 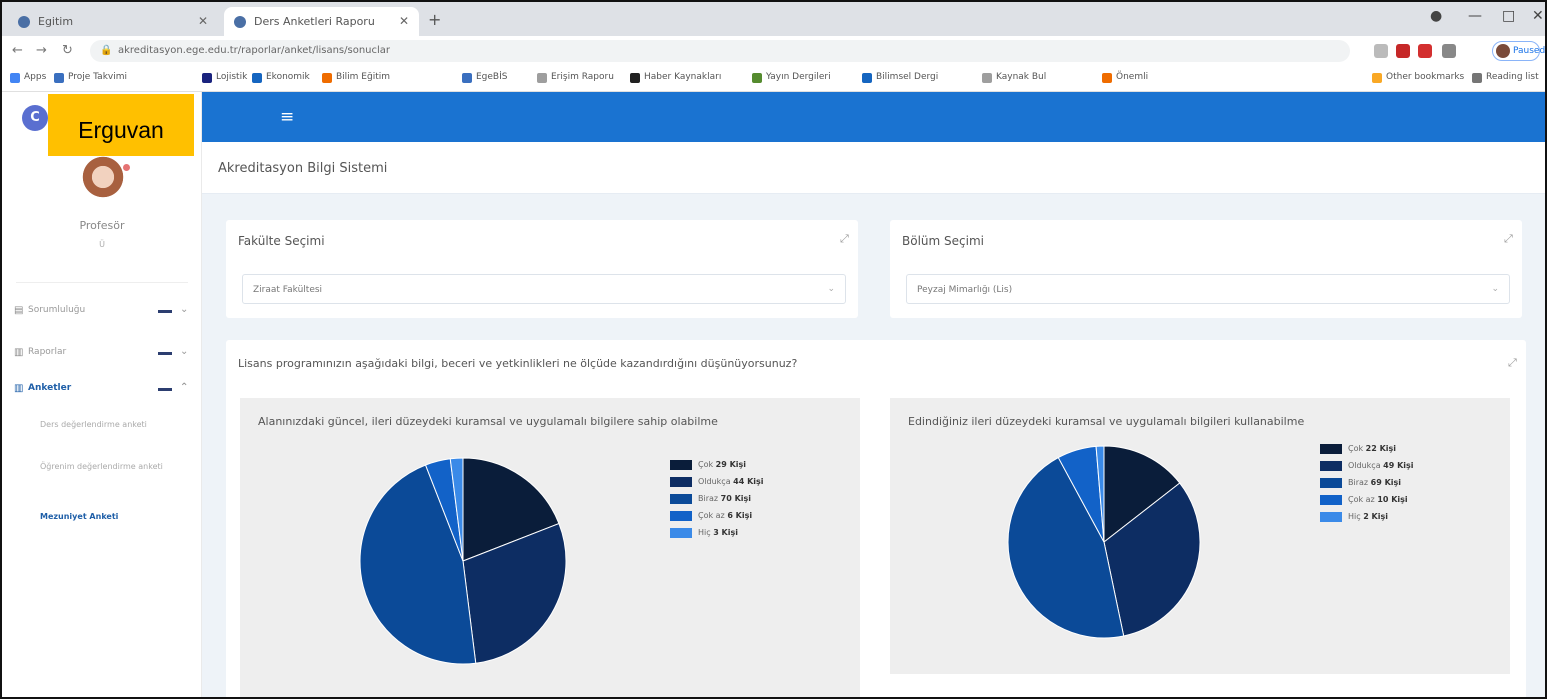 What do you see at coordinates (1375, 516) in the screenshot?
I see `legend-count: 2 Kişi` at bounding box center [1375, 516].